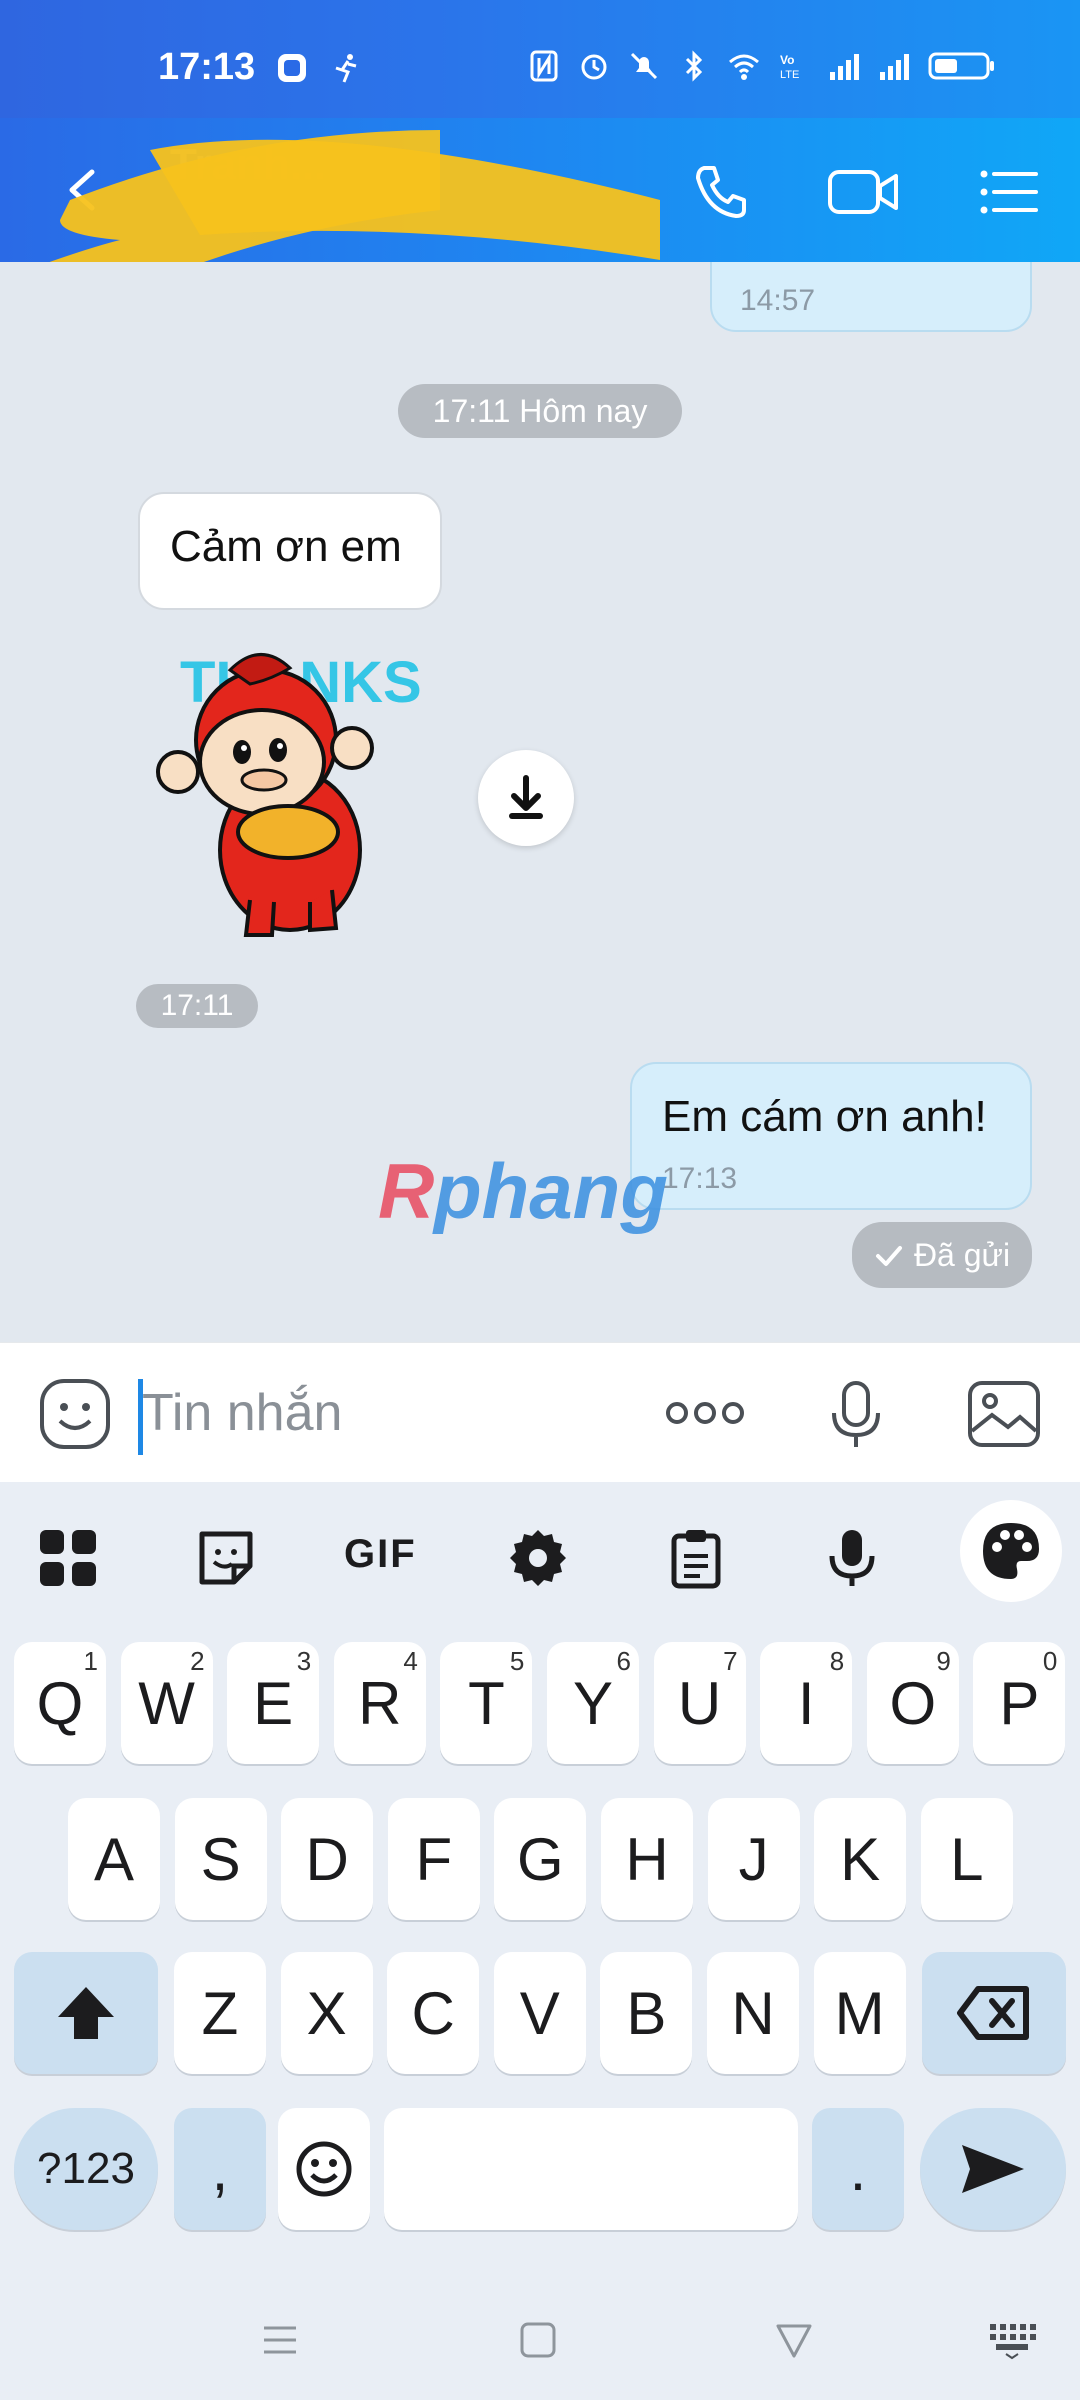 The height and width of the screenshot is (2400, 1080). I want to click on key-label: P, so click(1019, 1703).